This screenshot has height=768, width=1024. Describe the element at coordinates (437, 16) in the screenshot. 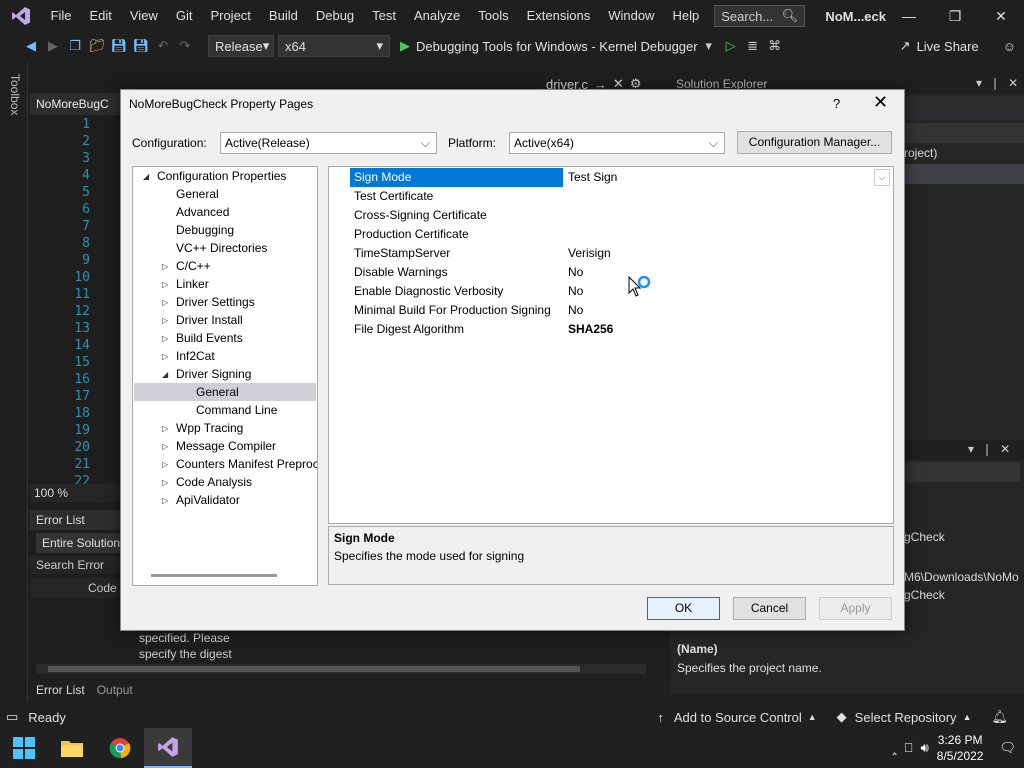

I see `menu-analyze: Analyze` at that location.